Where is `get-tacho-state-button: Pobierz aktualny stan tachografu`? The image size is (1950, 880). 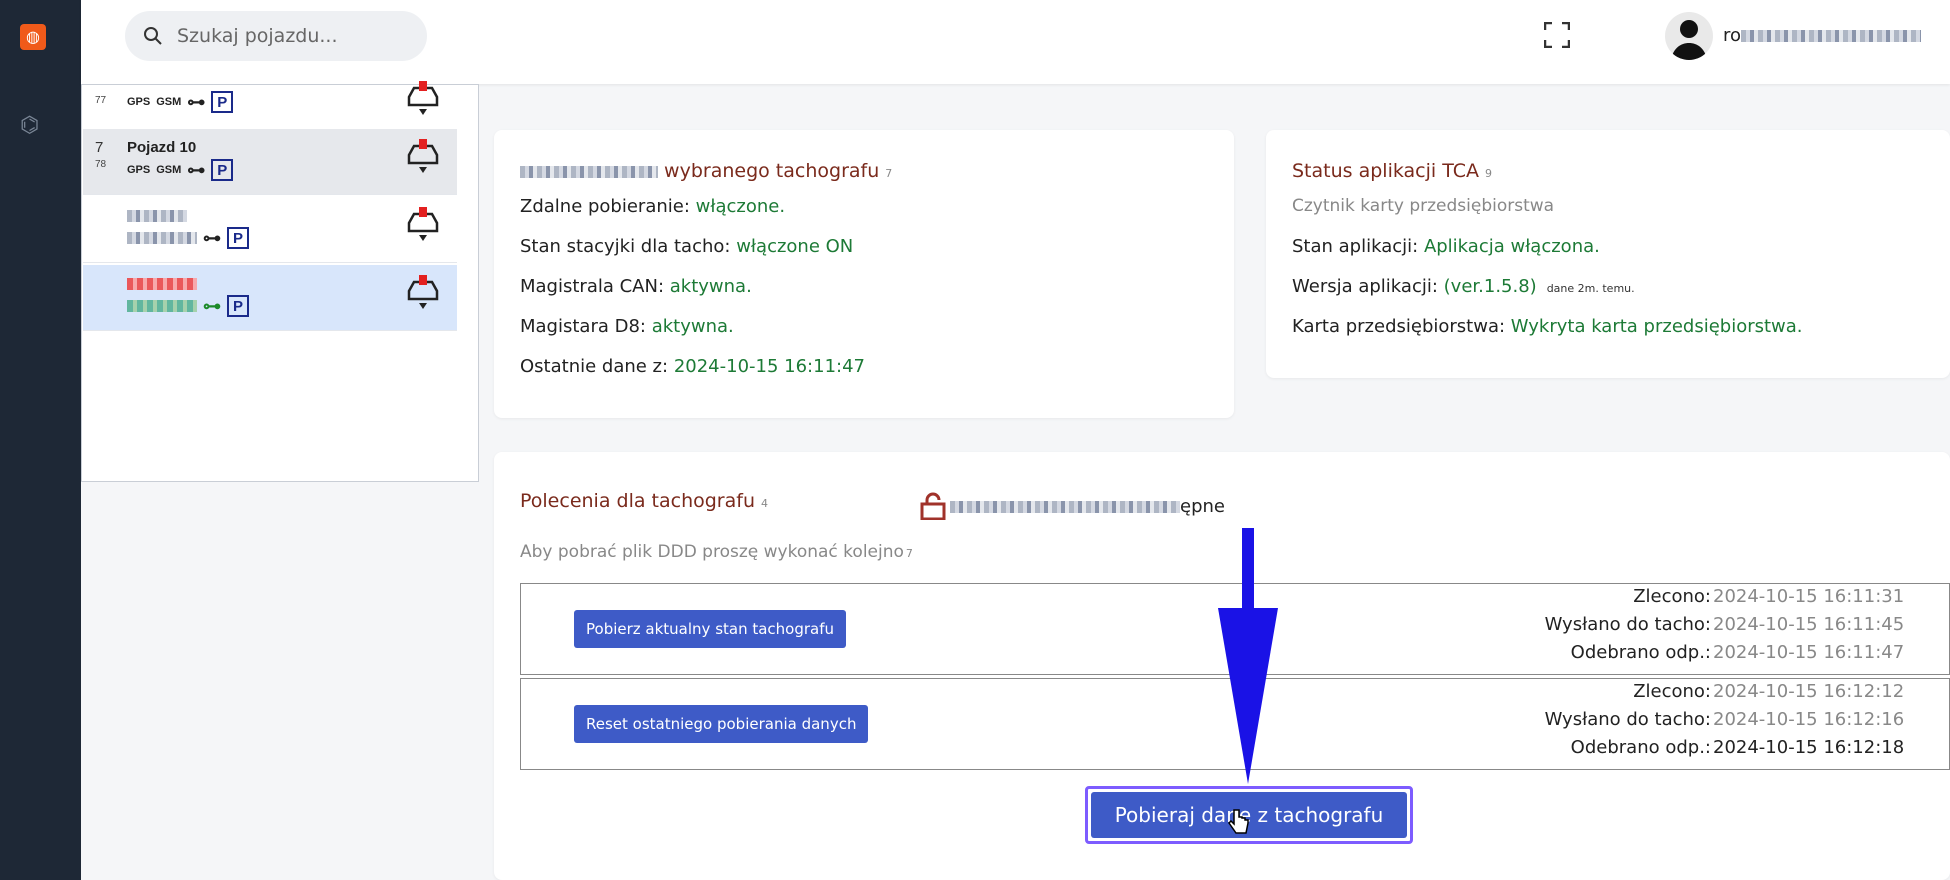
get-tacho-state-button: Pobierz aktualny stan tachografu is located at coordinates (710, 629).